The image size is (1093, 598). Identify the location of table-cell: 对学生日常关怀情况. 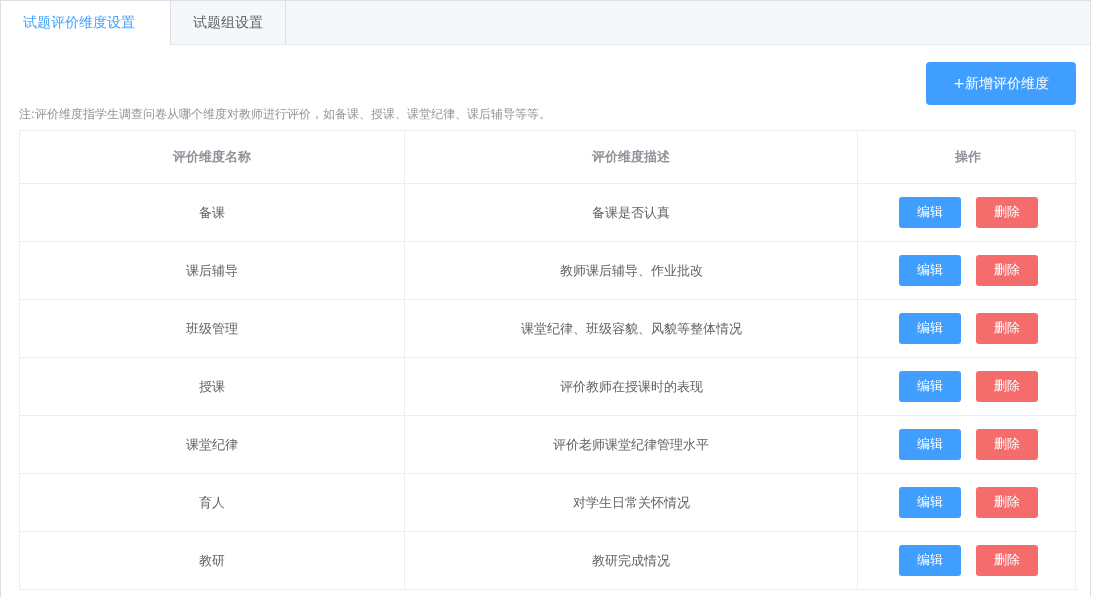
(631, 502).